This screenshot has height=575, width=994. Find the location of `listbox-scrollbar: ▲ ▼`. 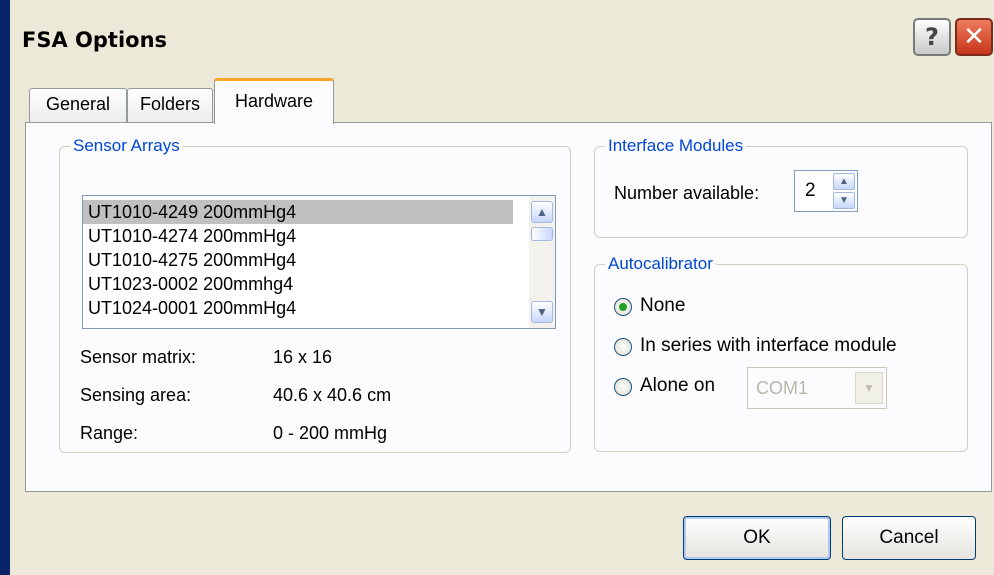

listbox-scrollbar: ▲ ▼ is located at coordinates (542, 262).